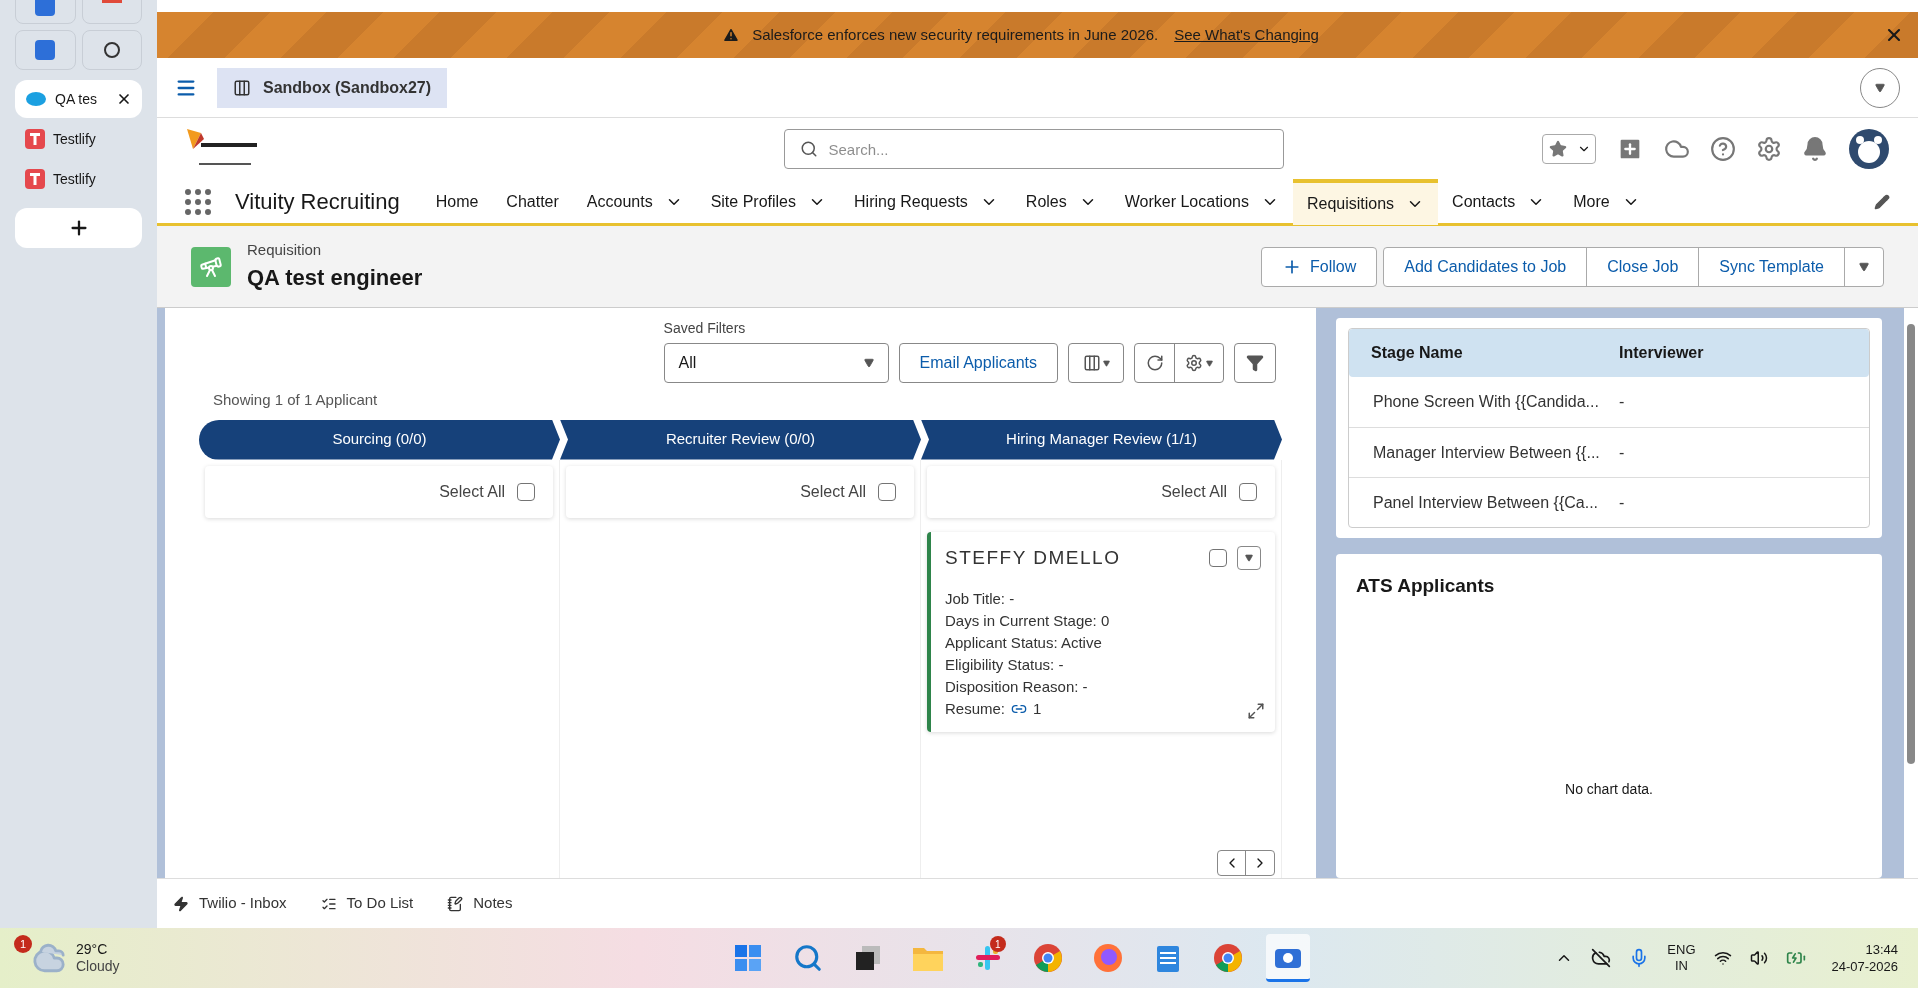 This screenshot has height=988, width=1918. I want to click on nav-tab: Home, so click(457, 201).